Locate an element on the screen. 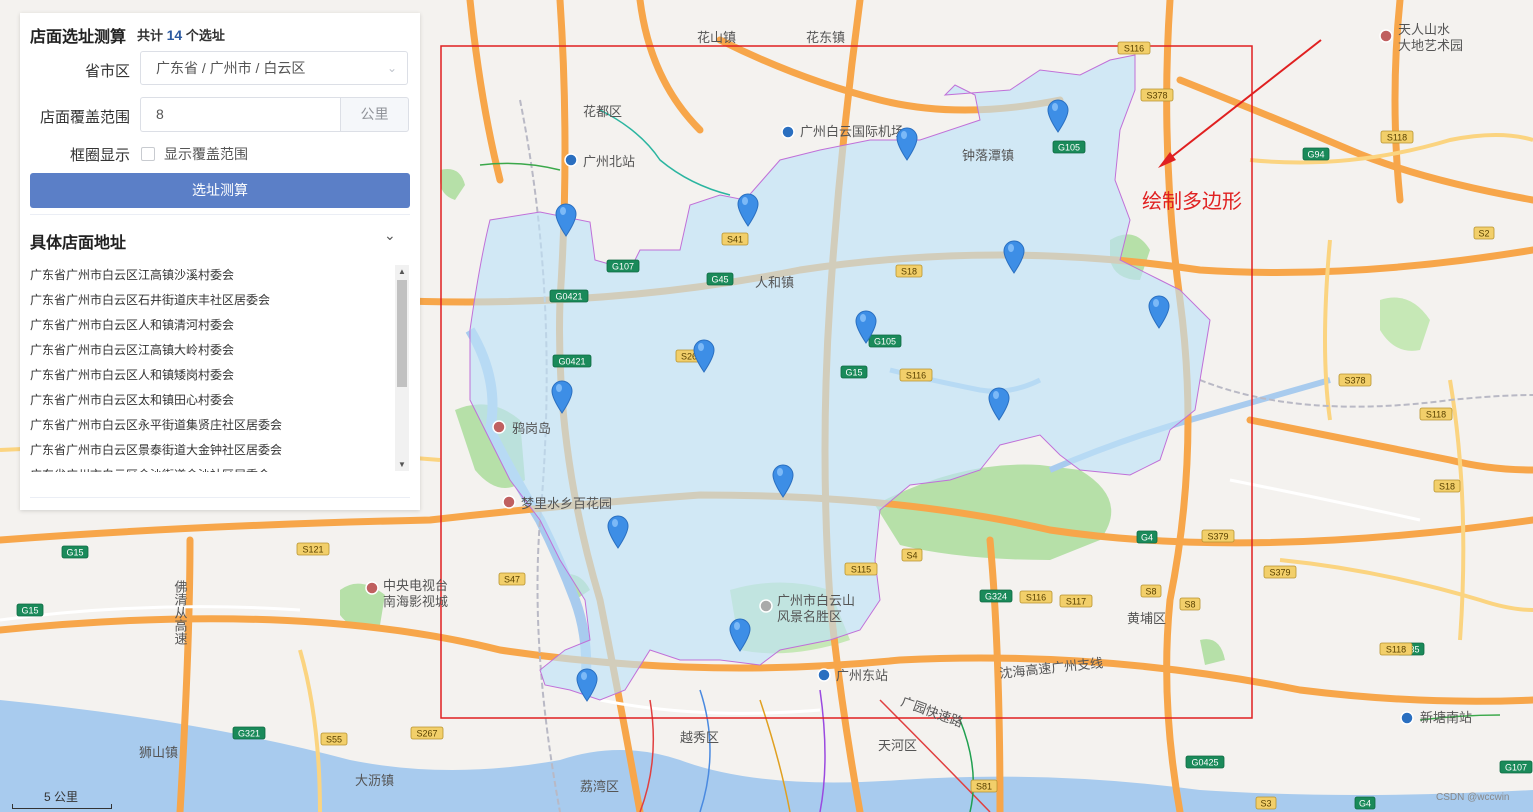 The image size is (1533, 812). calculate-button: 选址测算 is located at coordinates (220, 190).